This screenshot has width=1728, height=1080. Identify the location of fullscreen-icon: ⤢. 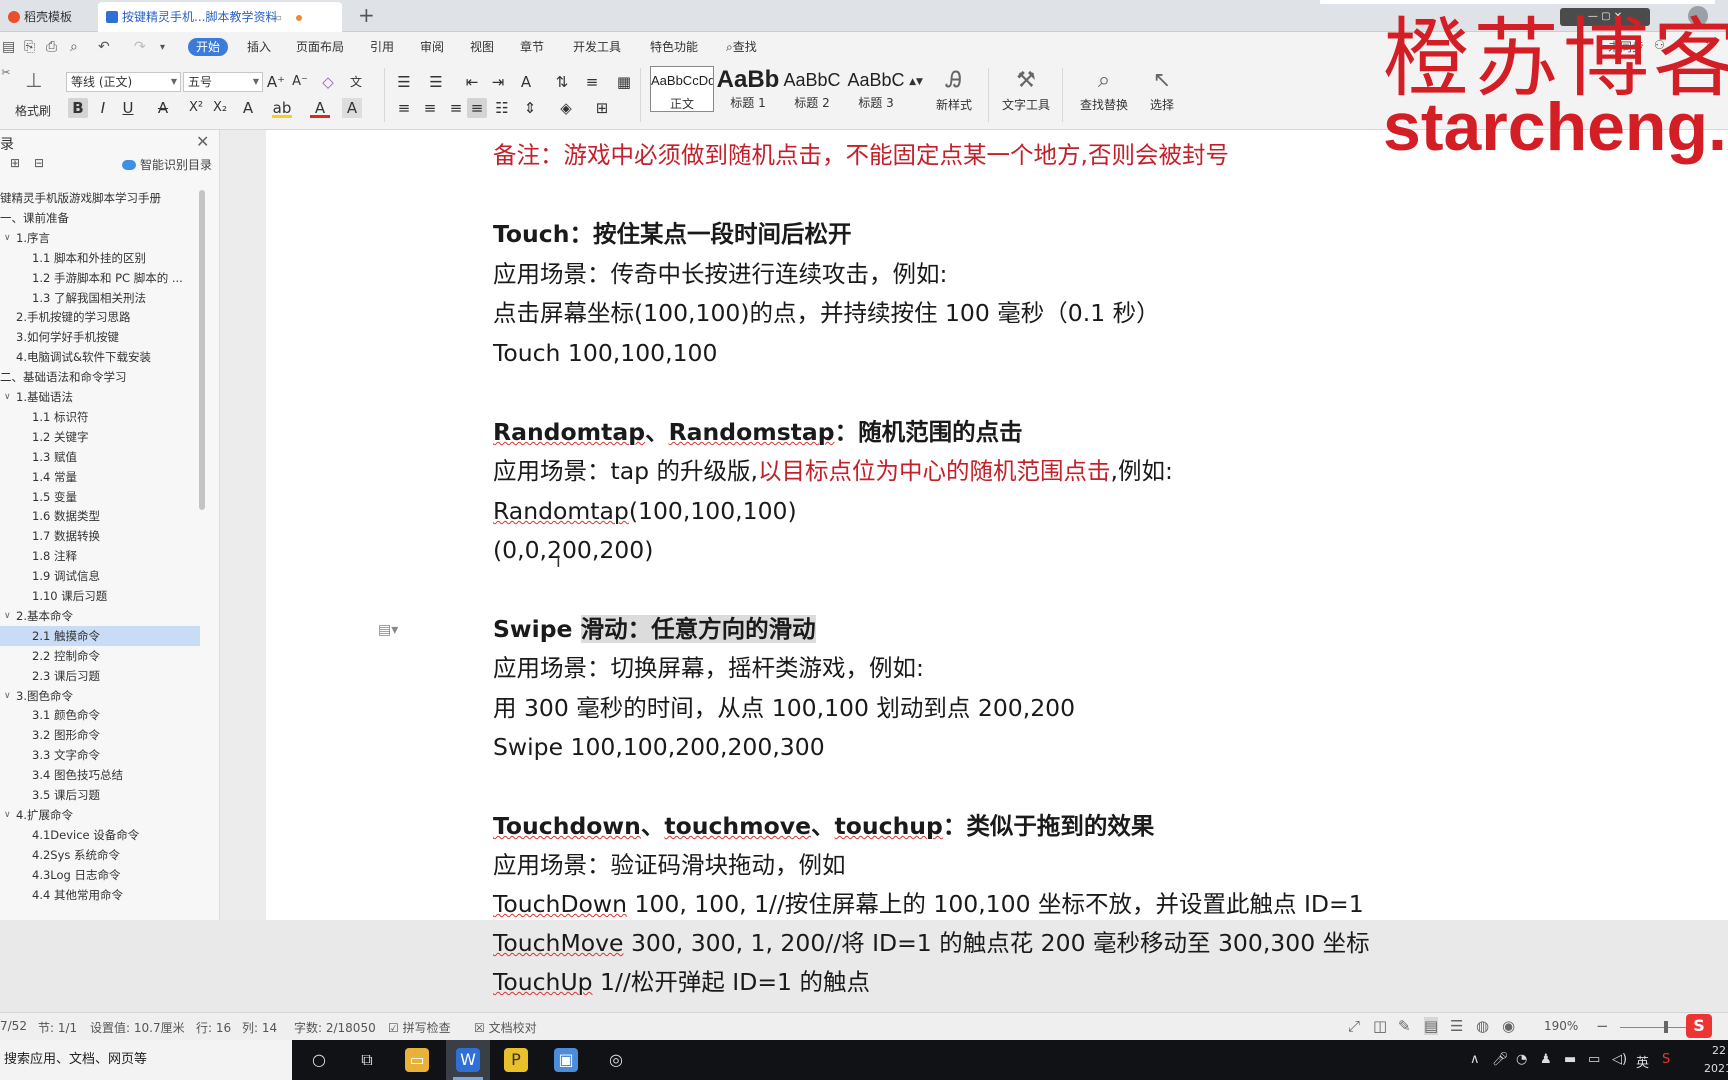
(1354, 1026).